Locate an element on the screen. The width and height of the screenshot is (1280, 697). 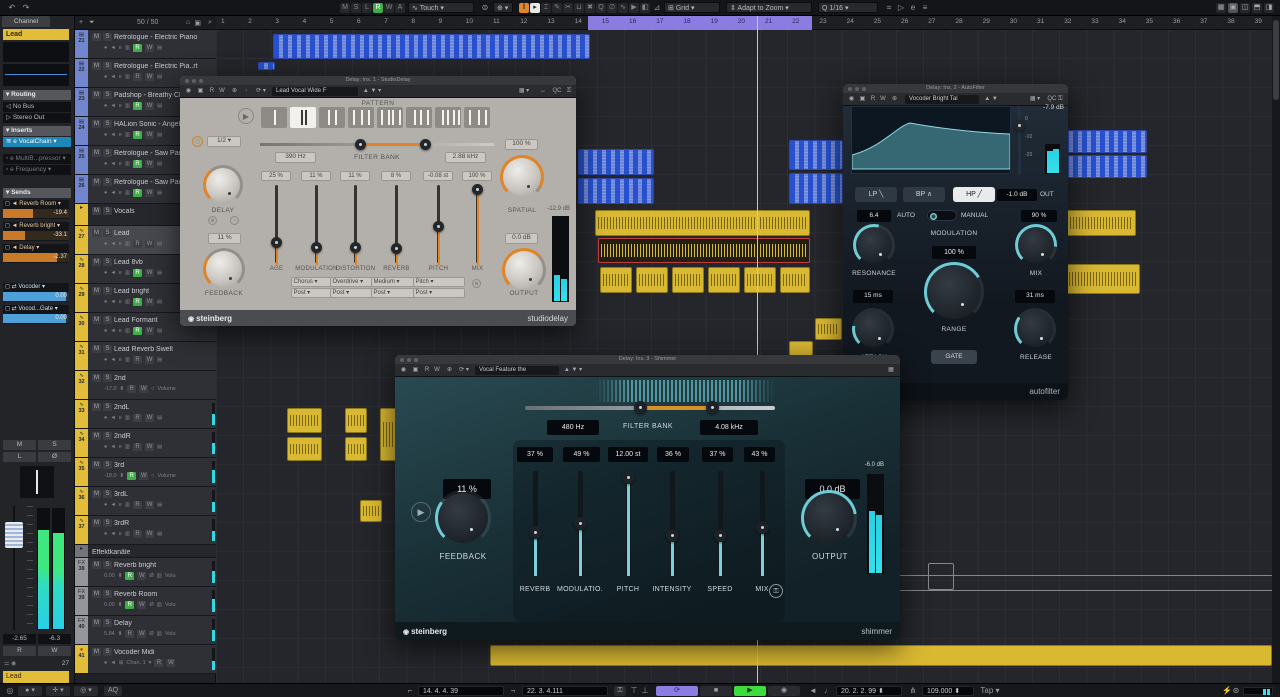
slider-value-reverb: 37 % is located at coordinates (535, 454).